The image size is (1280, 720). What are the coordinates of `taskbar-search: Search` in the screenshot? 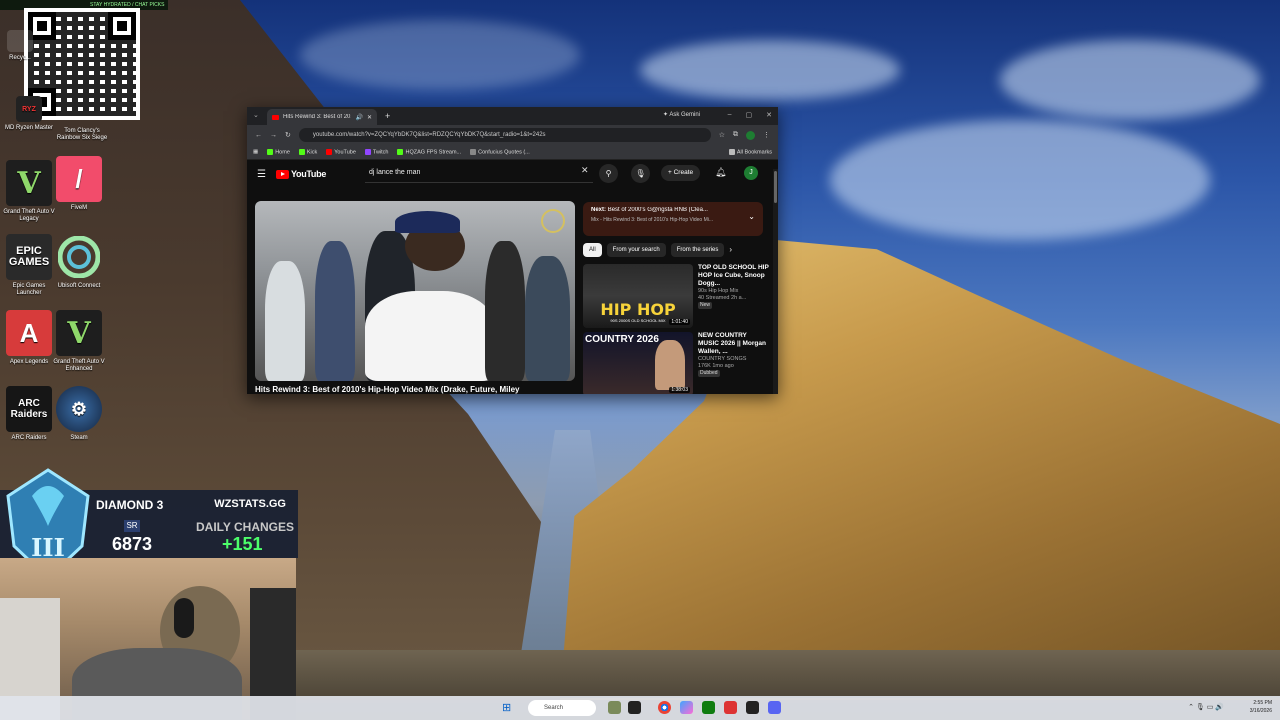 It's located at (562, 708).